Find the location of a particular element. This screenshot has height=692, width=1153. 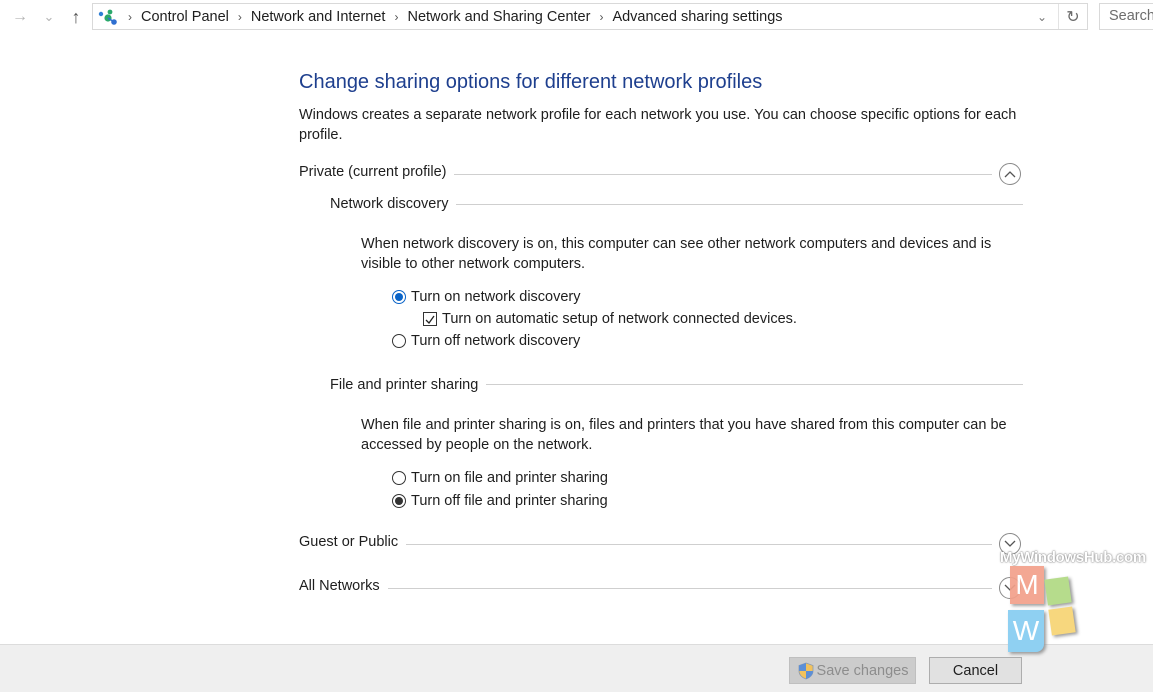

watermark-yellow-tile is located at coordinates (1062, 621).